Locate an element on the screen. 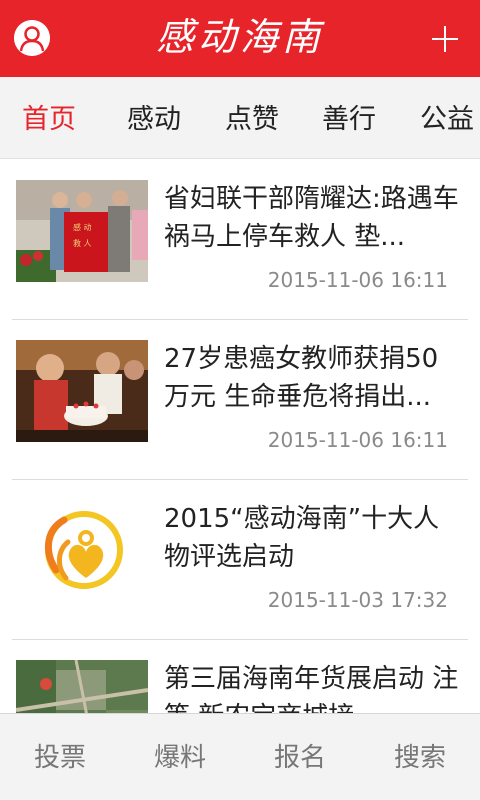  news-thumbnail: 感 动 救 人 is located at coordinates (82, 231).